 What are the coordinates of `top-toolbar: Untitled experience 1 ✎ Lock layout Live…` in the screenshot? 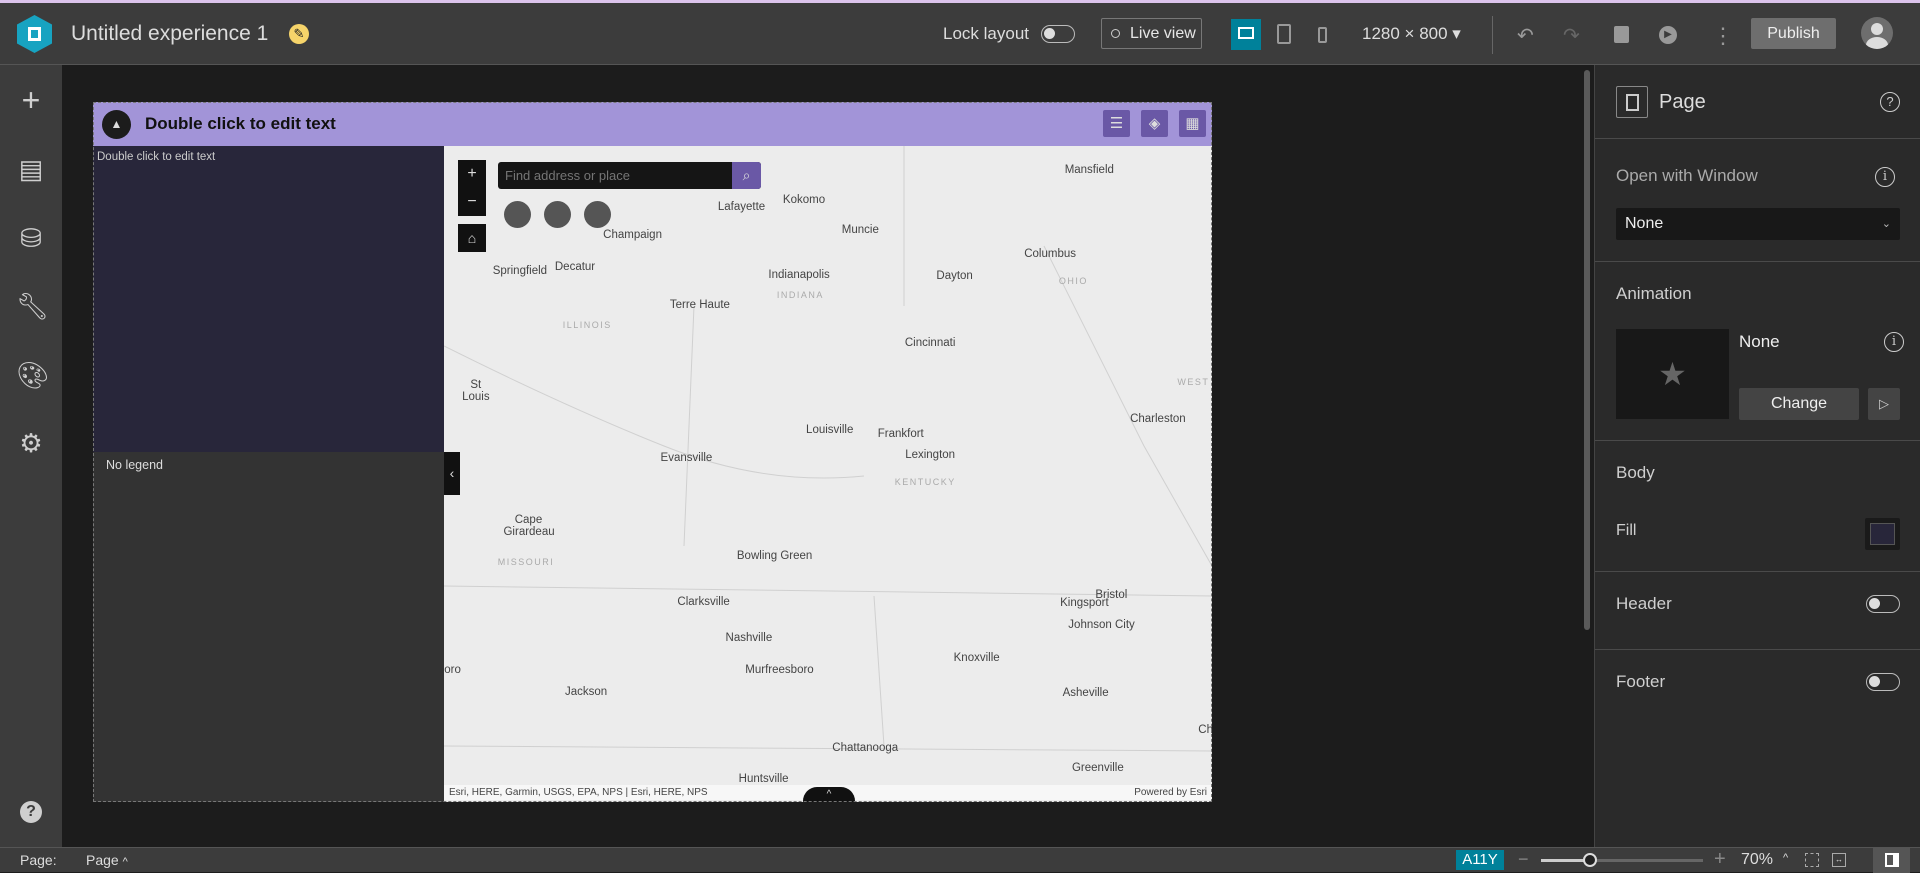 It's located at (960, 34).